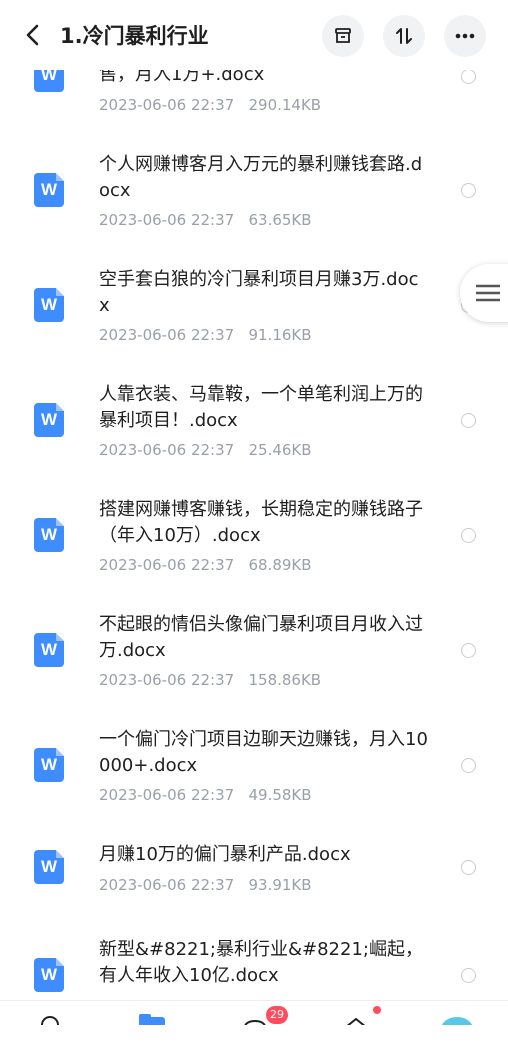  Describe the element at coordinates (280, 885) in the screenshot. I see `file-size: 93.91KB` at that location.